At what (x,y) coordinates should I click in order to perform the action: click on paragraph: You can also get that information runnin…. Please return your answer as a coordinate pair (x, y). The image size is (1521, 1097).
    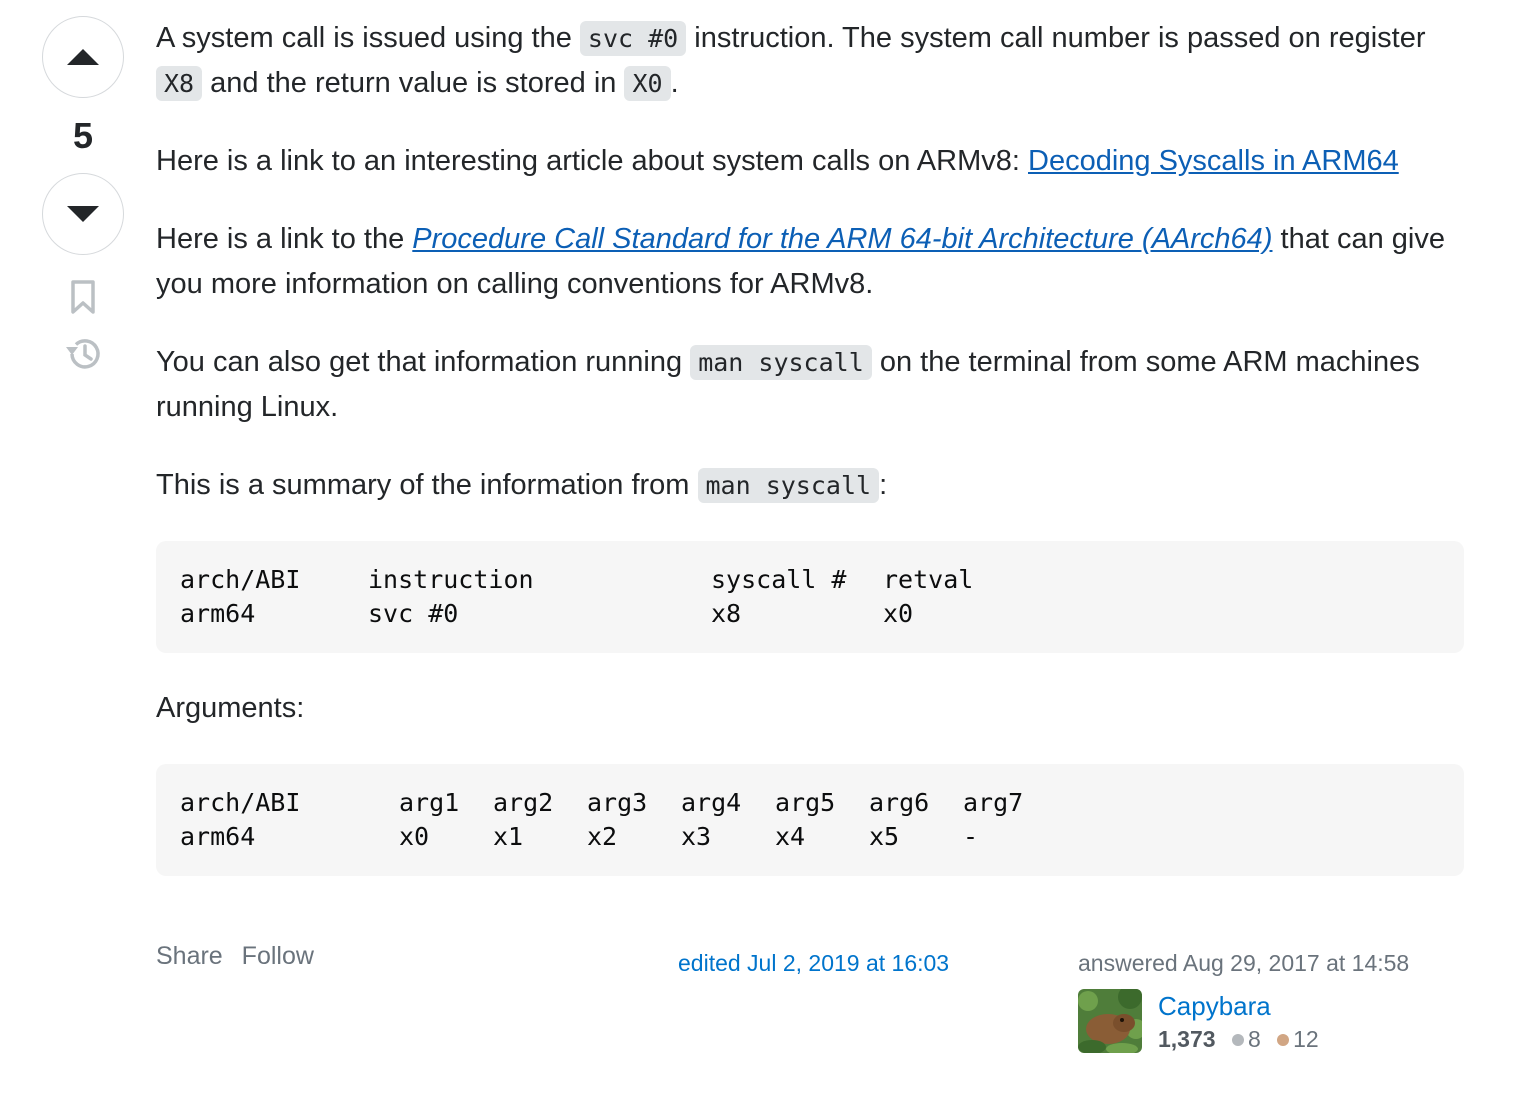
    Looking at the image, I should click on (810, 385).